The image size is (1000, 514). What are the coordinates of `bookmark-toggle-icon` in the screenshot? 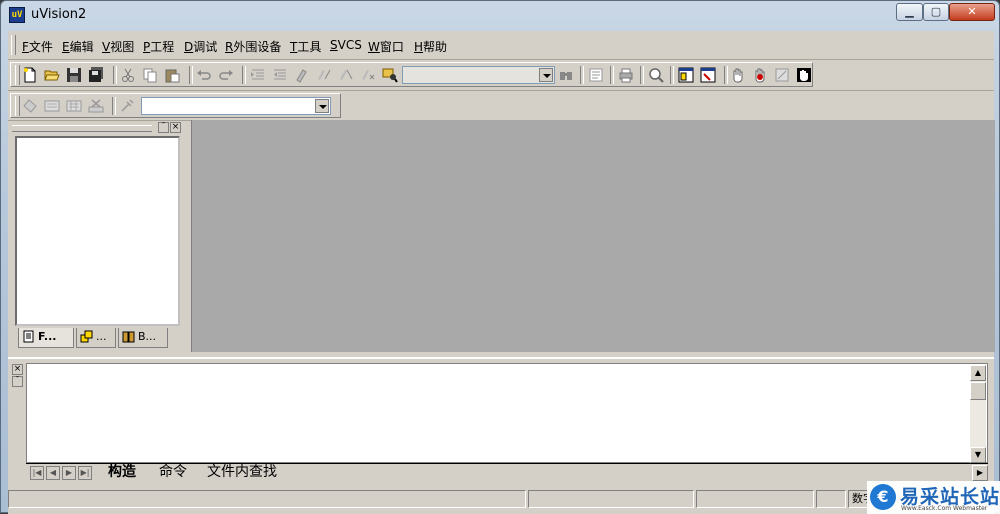 It's located at (302, 75).